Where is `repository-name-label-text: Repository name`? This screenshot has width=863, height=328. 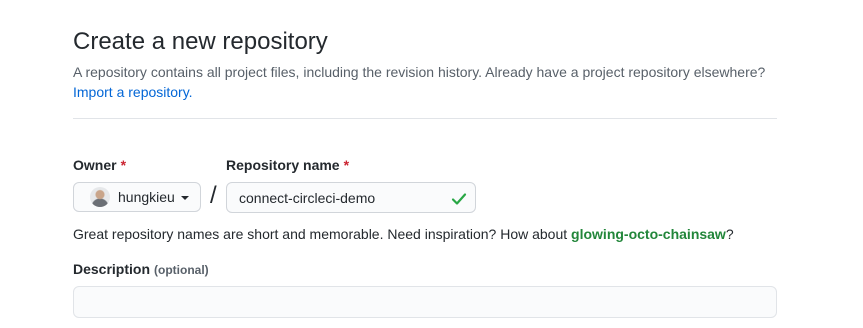
repository-name-label-text: Repository name is located at coordinates (283, 165).